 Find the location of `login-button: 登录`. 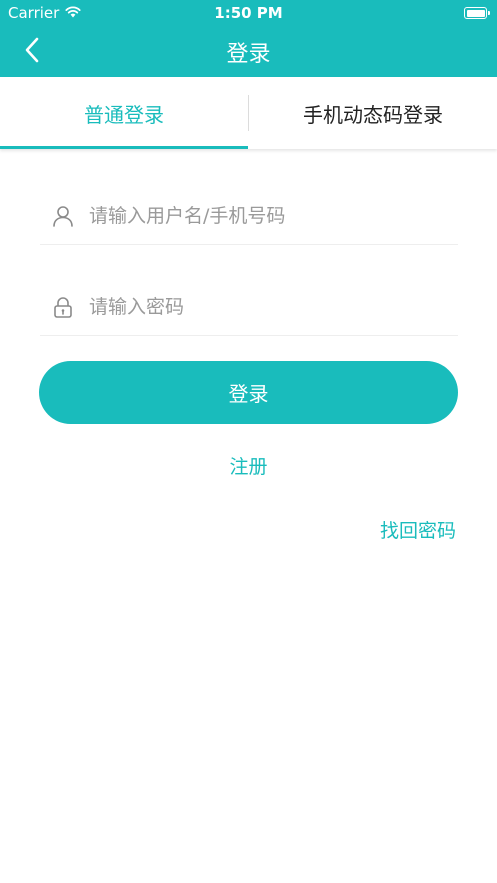

login-button: 登录 is located at coordinates (248, 392).